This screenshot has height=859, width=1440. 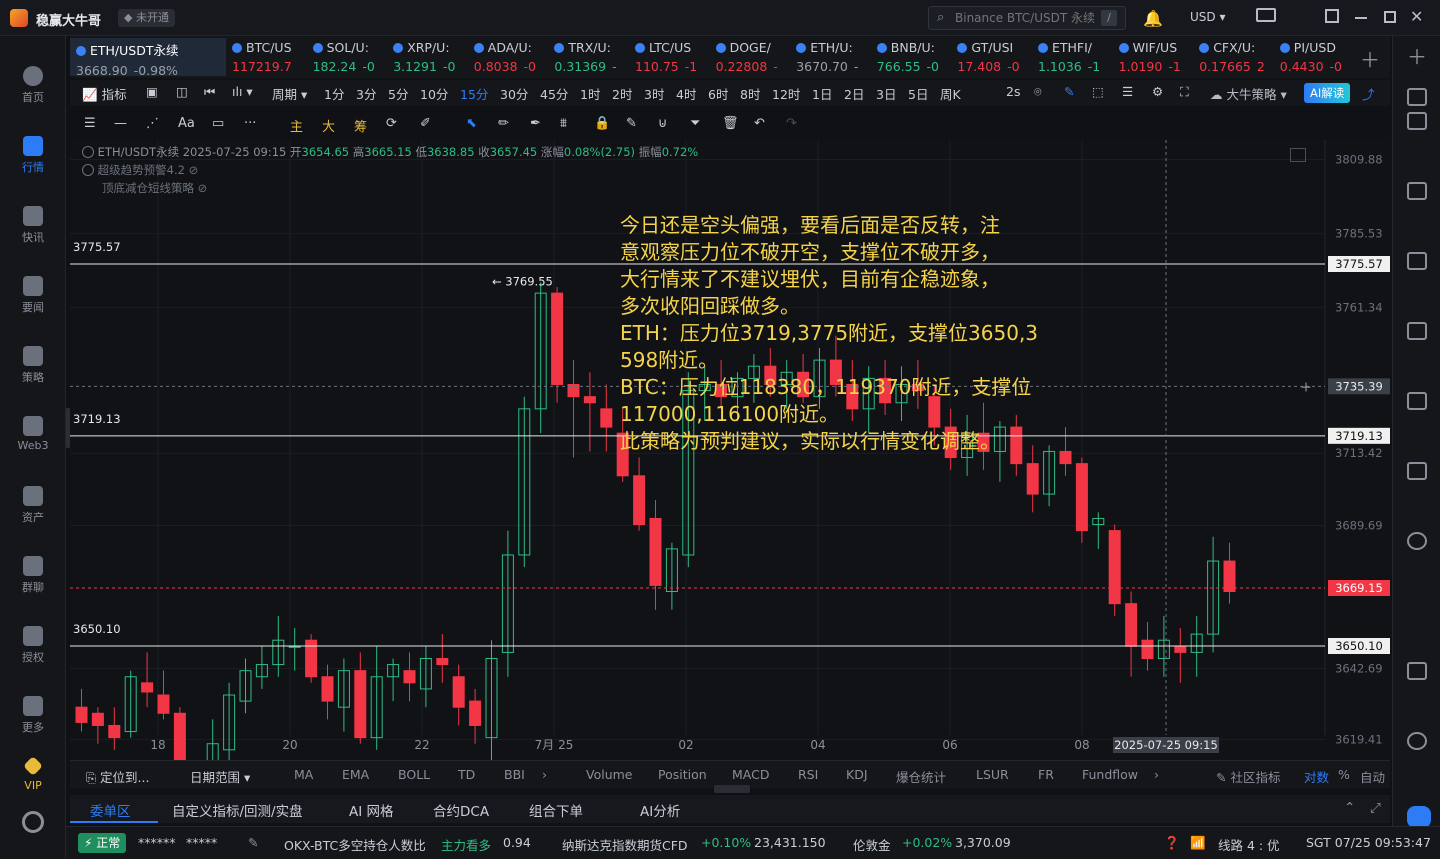 What do you see at coordinates (33, 230) in the screenshot?
I see `sidebar-item-flash: 快讯` at bounding box center [33, 230].